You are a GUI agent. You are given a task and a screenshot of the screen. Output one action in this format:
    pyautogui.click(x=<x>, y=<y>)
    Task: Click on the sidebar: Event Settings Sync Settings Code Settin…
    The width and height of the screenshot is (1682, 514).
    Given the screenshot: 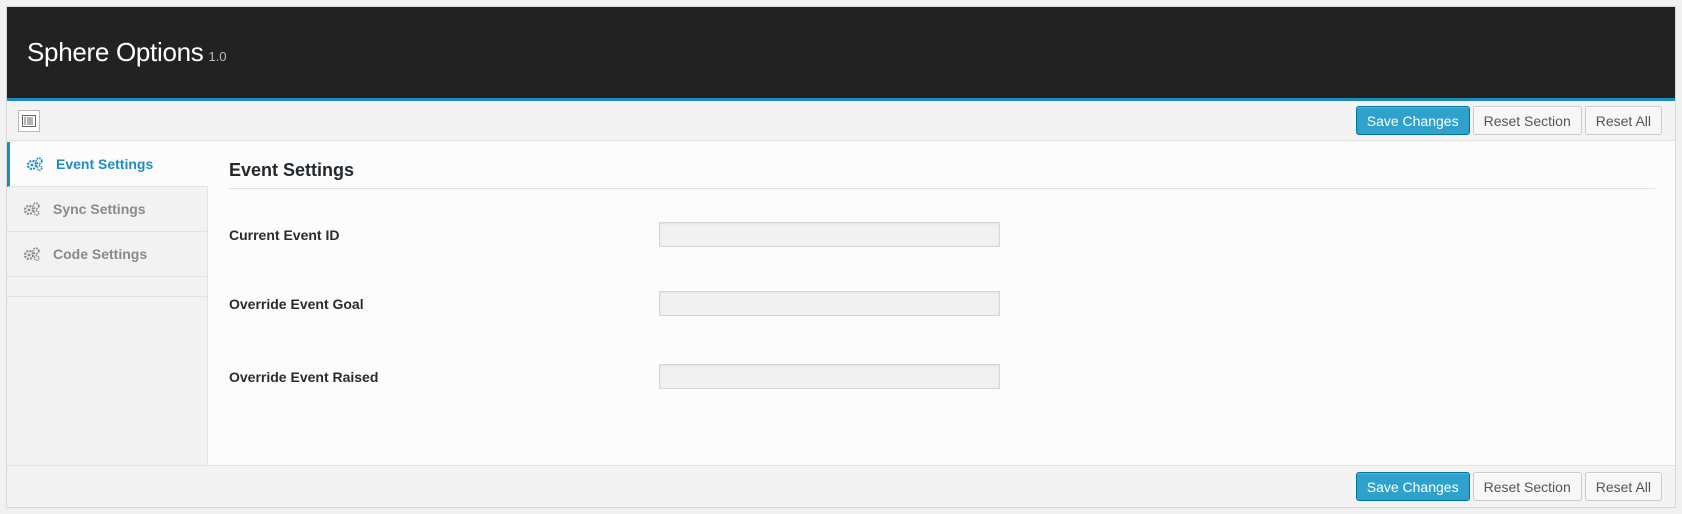 What is the action you would take?
    pyautogui.click(x=108, y=303)
    